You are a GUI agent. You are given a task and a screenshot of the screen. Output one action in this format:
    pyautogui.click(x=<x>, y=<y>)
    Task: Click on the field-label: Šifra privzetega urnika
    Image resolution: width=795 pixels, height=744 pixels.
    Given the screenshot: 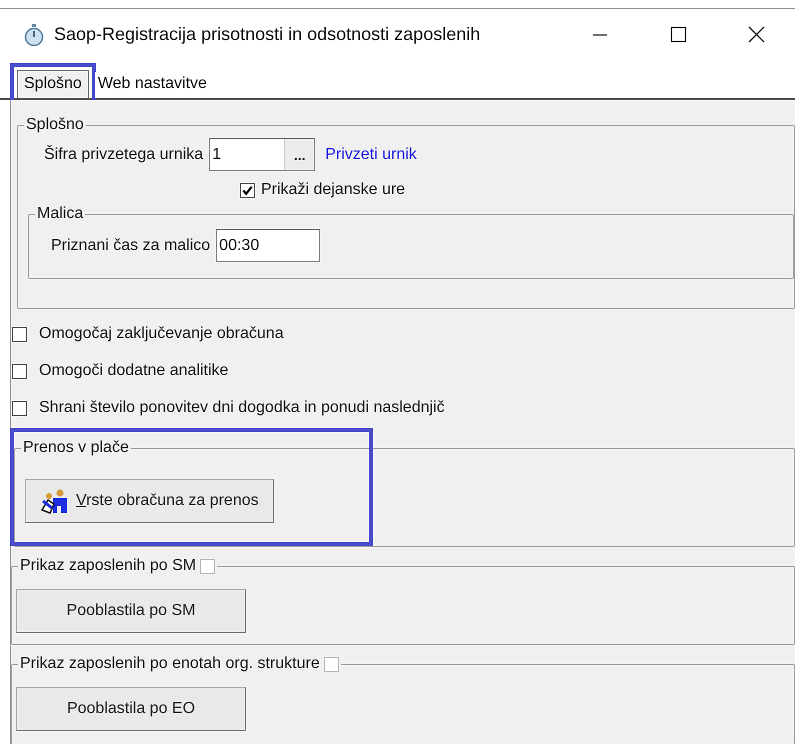 What is the action you would take?
    pyautogui.click(x=124, y=155)
    